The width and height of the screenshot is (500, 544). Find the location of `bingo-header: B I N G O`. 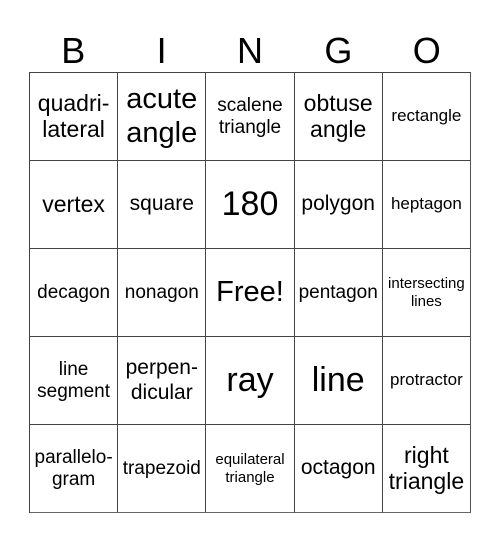

bingo-header: B I N G O is located at coordinates (250, 51).